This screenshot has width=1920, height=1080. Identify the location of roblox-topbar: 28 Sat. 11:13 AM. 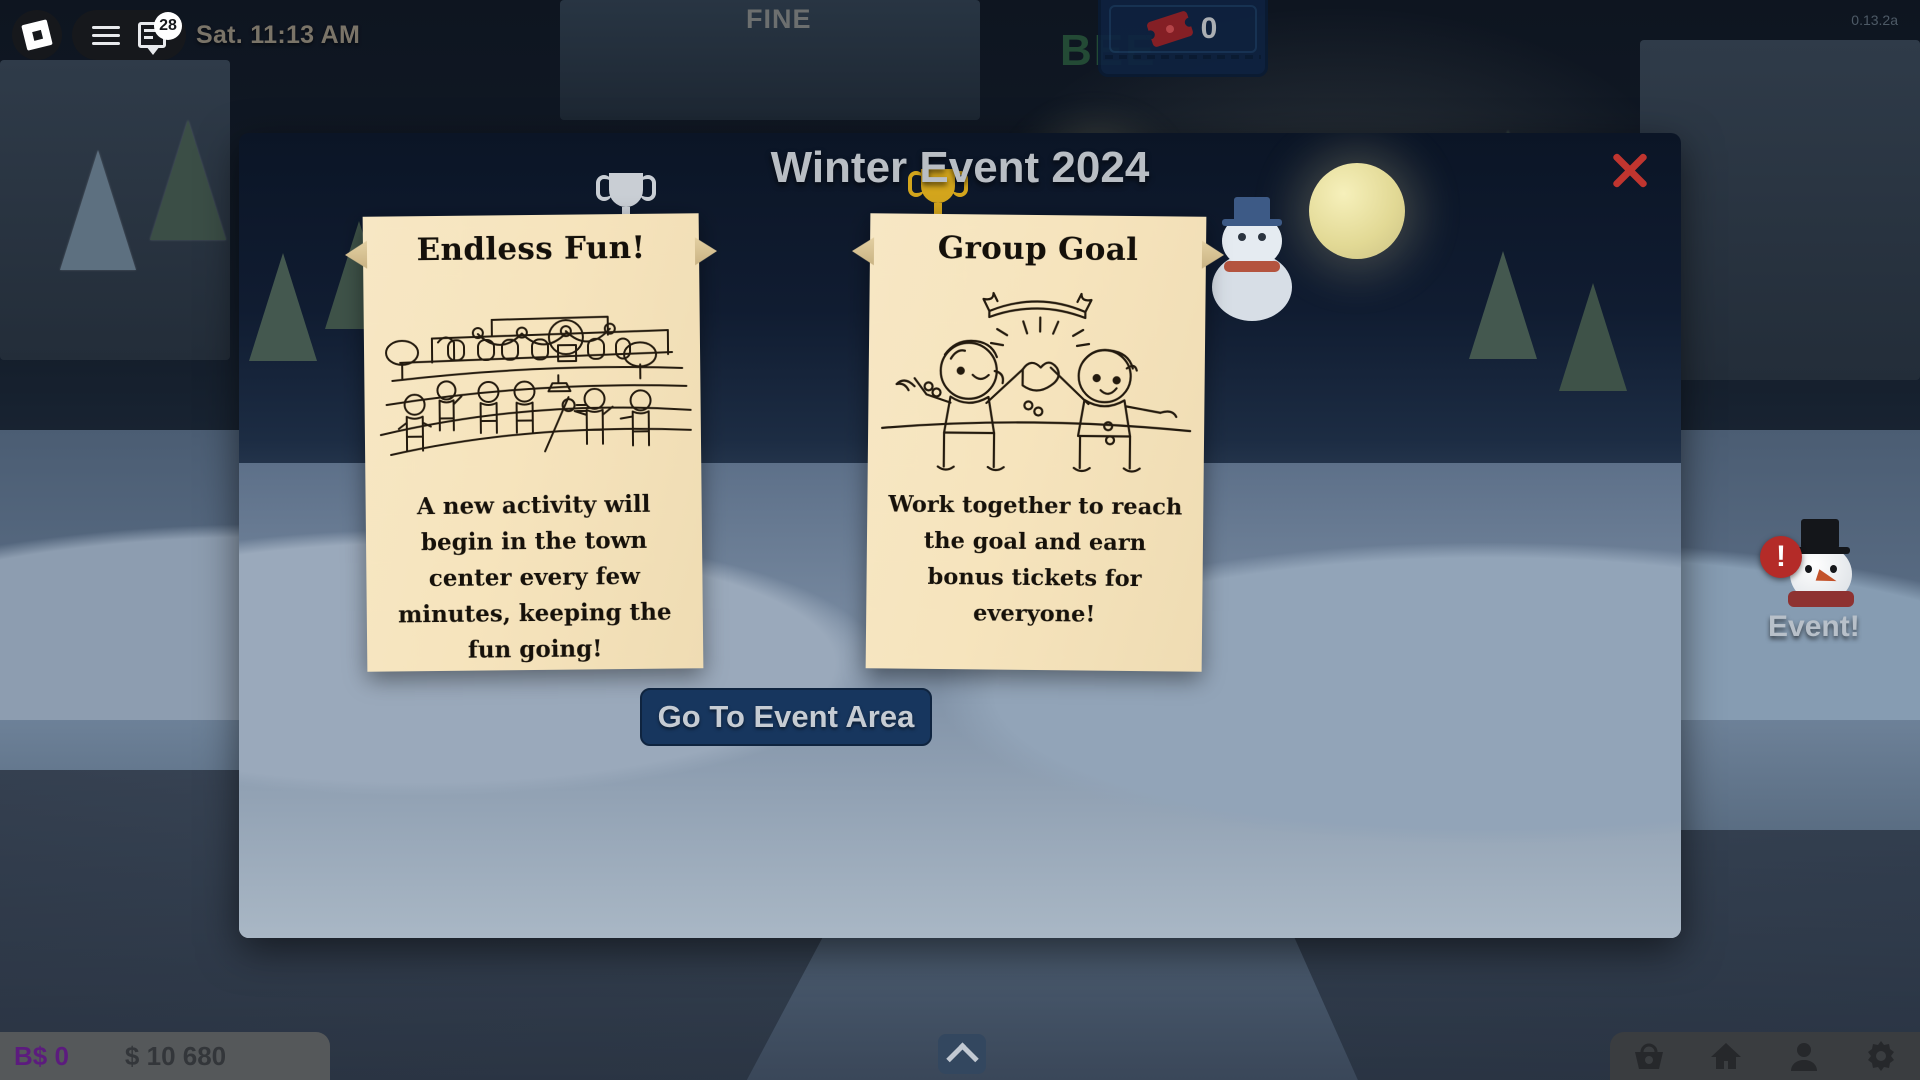
(186, 35).